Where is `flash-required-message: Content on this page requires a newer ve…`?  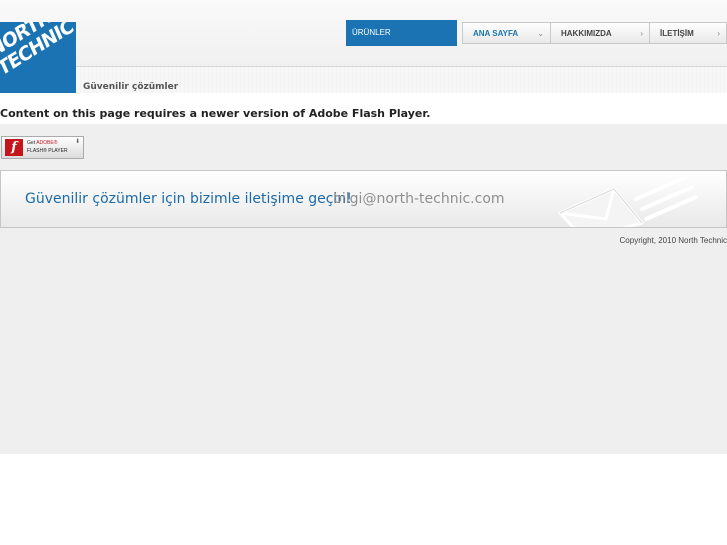 flash-required-message: Content on this page requires a newer ve… is located at coordinates (215, 113).